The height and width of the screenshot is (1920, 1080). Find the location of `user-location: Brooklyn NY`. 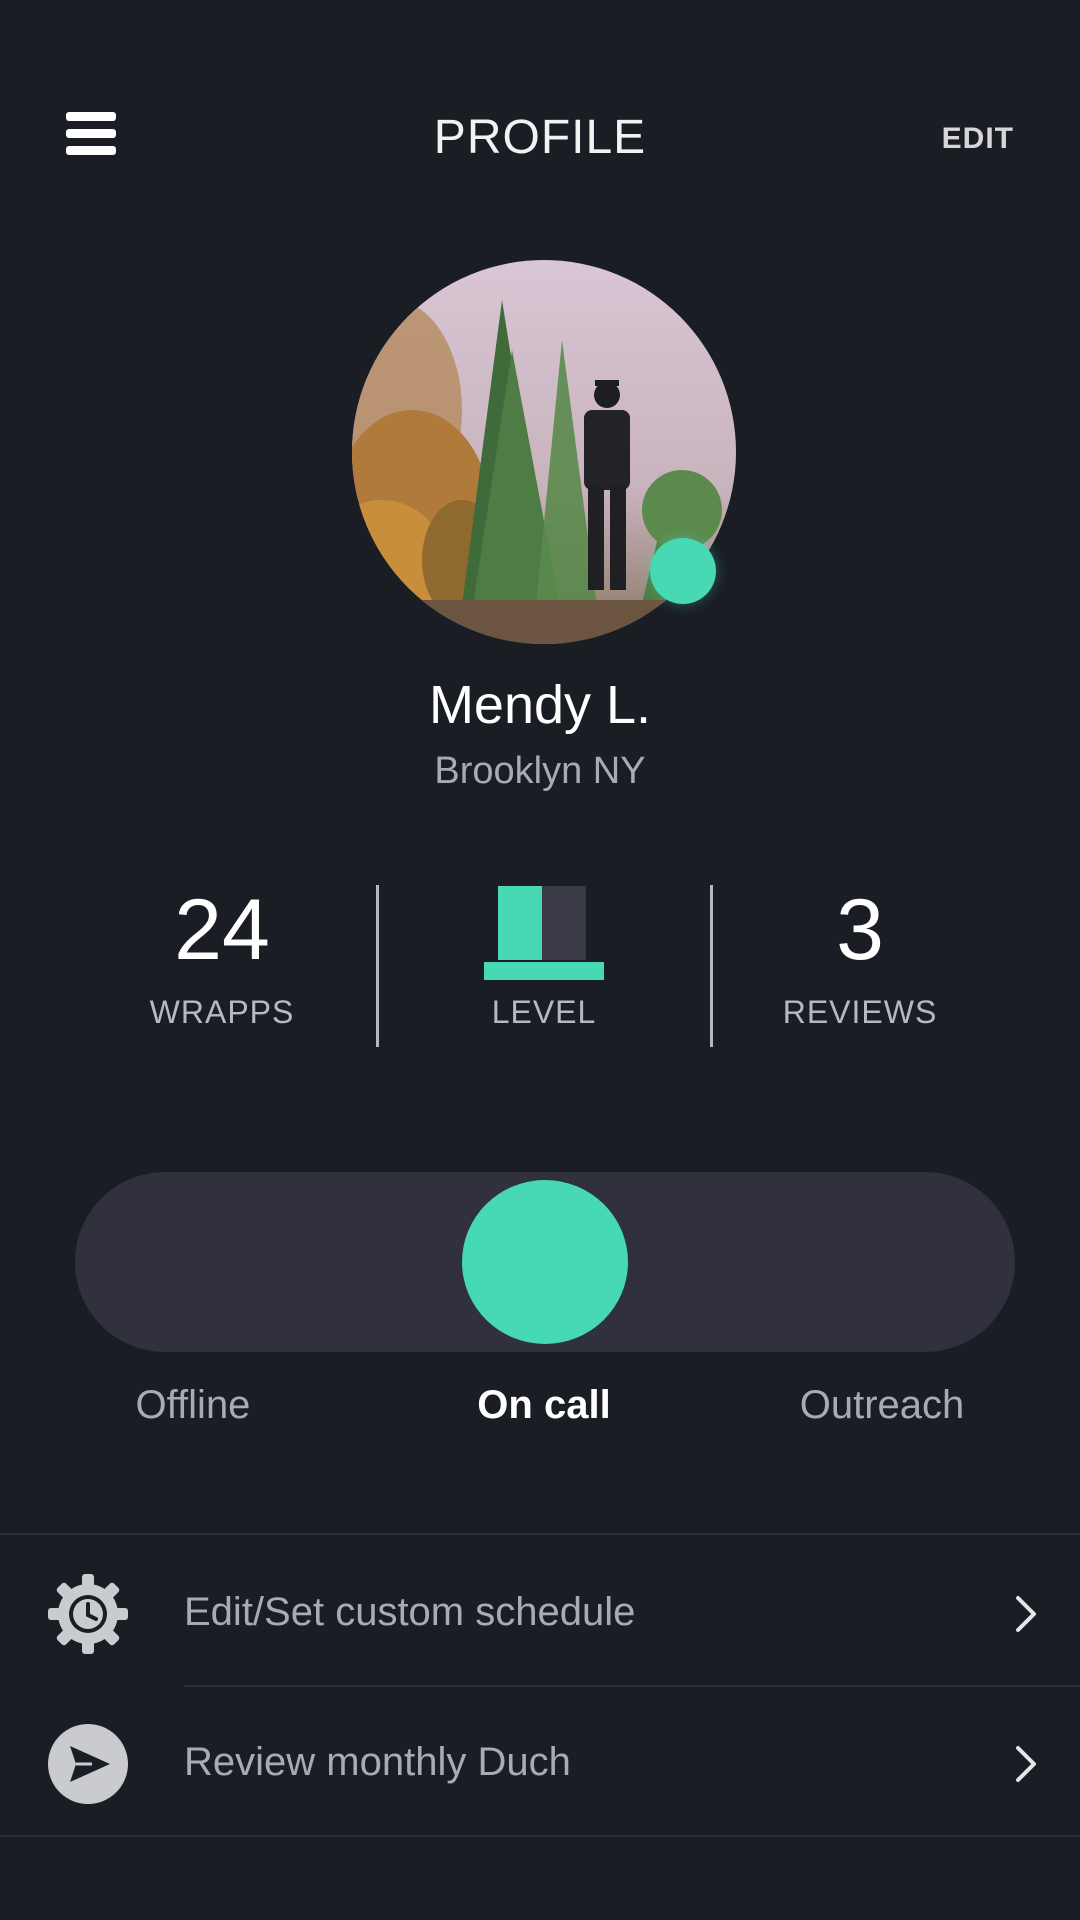

user-location: Brooklyn NY is located at coordinates (540, 771).